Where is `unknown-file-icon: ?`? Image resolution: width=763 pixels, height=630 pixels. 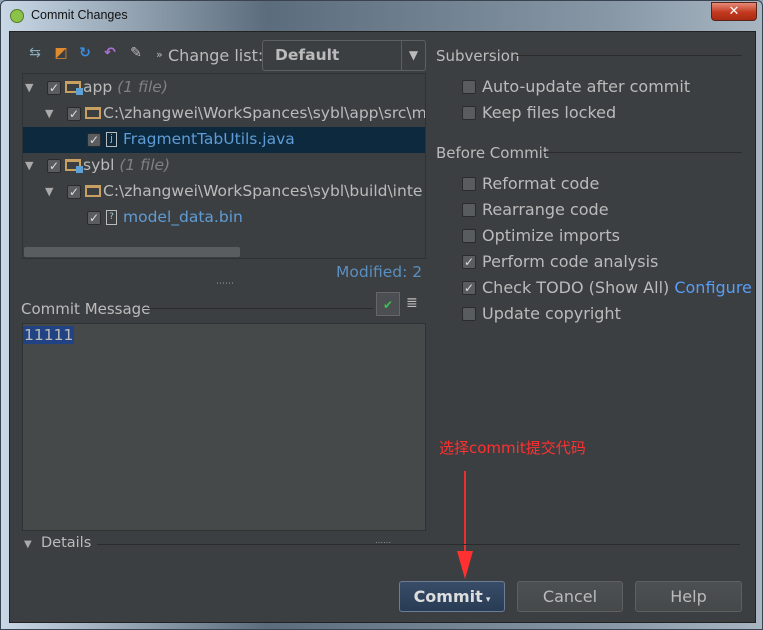
unknown-file-icon: ? is located at coordinates (111, 217).